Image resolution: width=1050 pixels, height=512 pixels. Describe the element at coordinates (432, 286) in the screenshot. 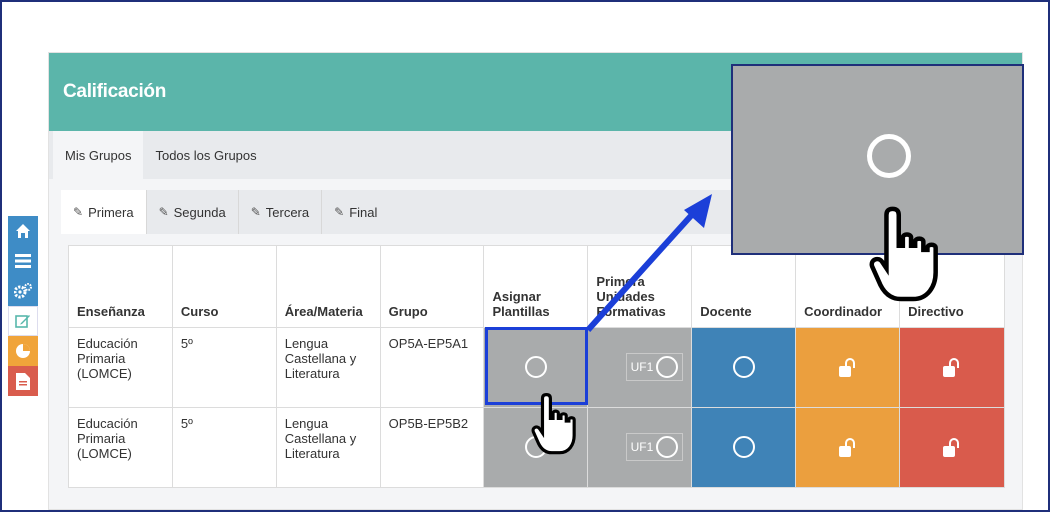

I see `header-grupo: Grupo` at that location.